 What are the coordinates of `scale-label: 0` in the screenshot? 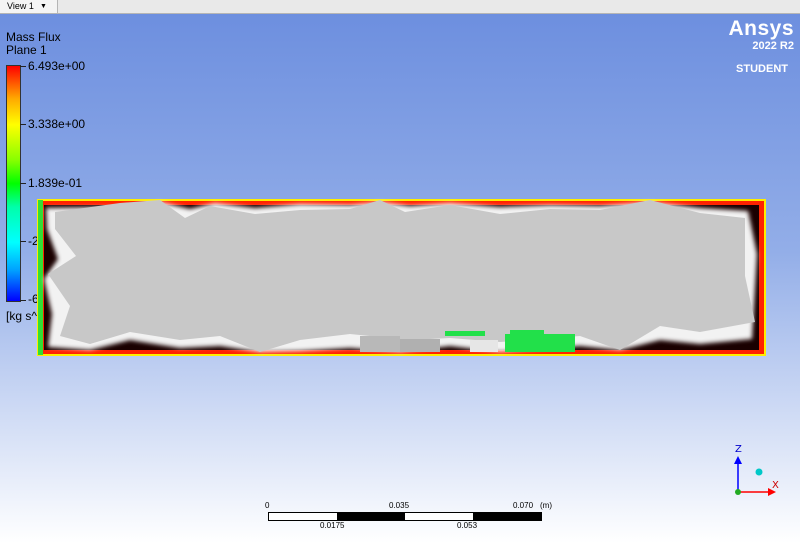 It's located at (267, 505).